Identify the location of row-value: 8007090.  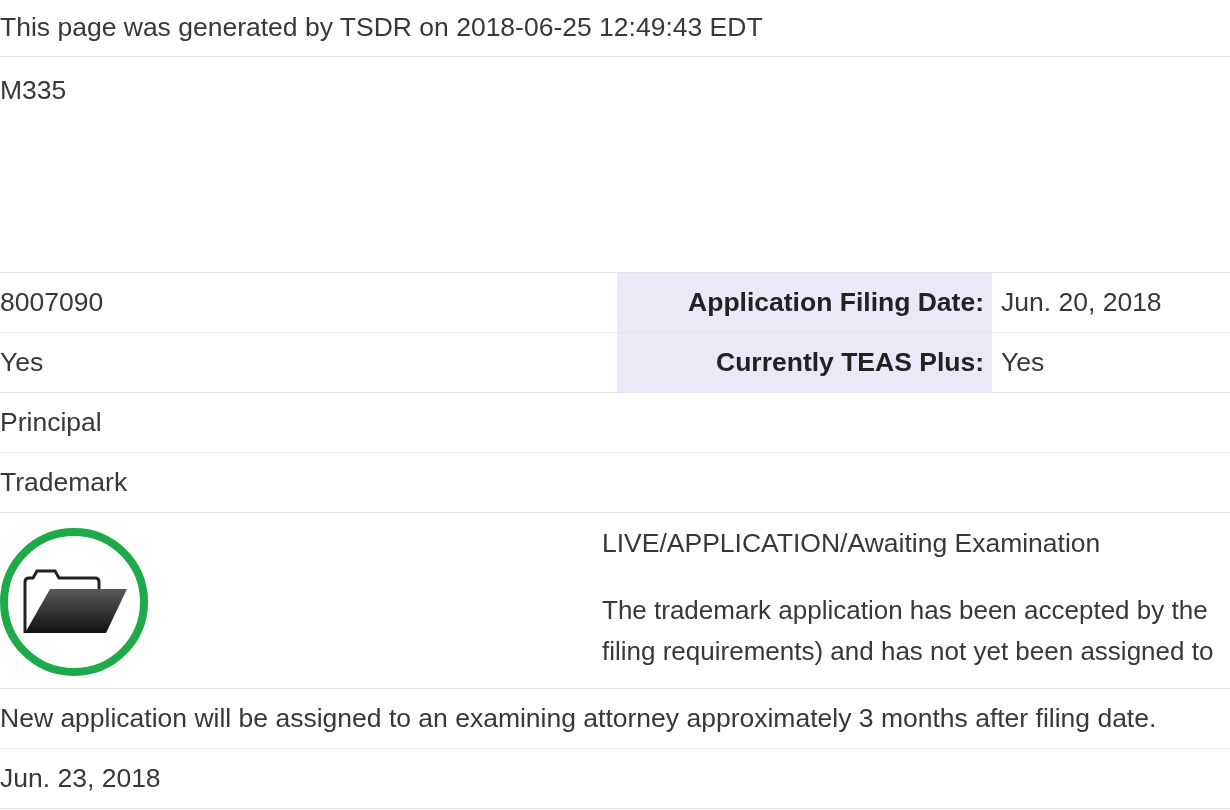
(52, 302).